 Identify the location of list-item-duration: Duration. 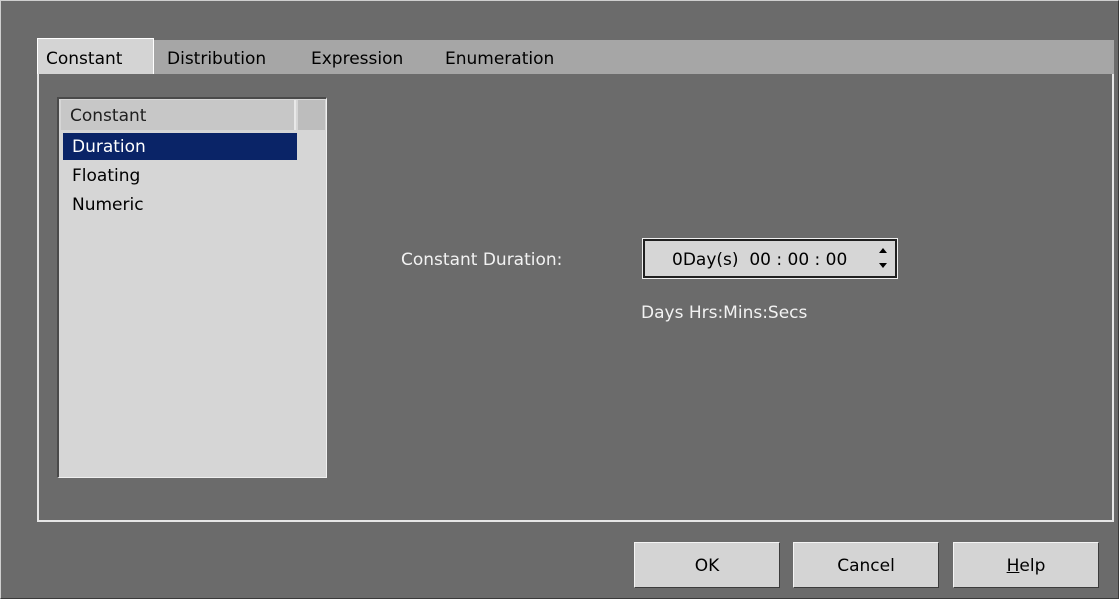
(180, 146).